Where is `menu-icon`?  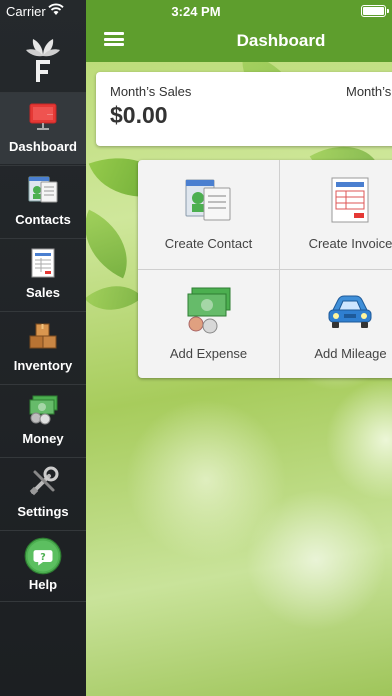
menu-icon is located at coordinates (114, 39).